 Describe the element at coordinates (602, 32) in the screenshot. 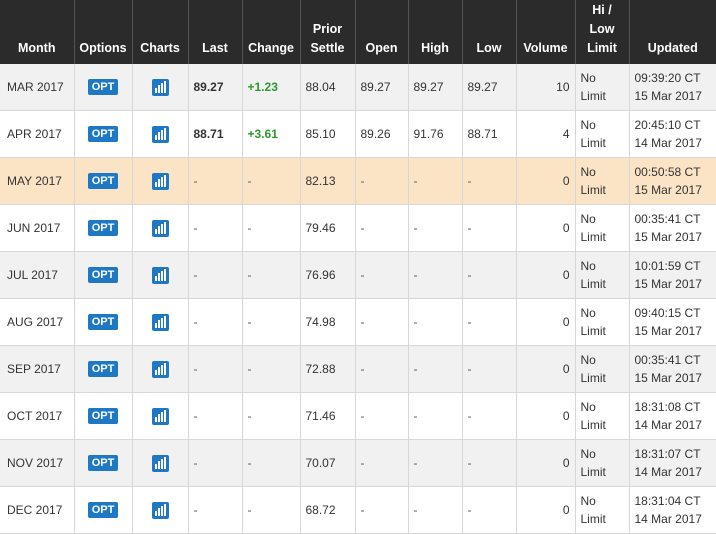

I see `hi-low-limit-header: Hi / Low Limit` at that location.